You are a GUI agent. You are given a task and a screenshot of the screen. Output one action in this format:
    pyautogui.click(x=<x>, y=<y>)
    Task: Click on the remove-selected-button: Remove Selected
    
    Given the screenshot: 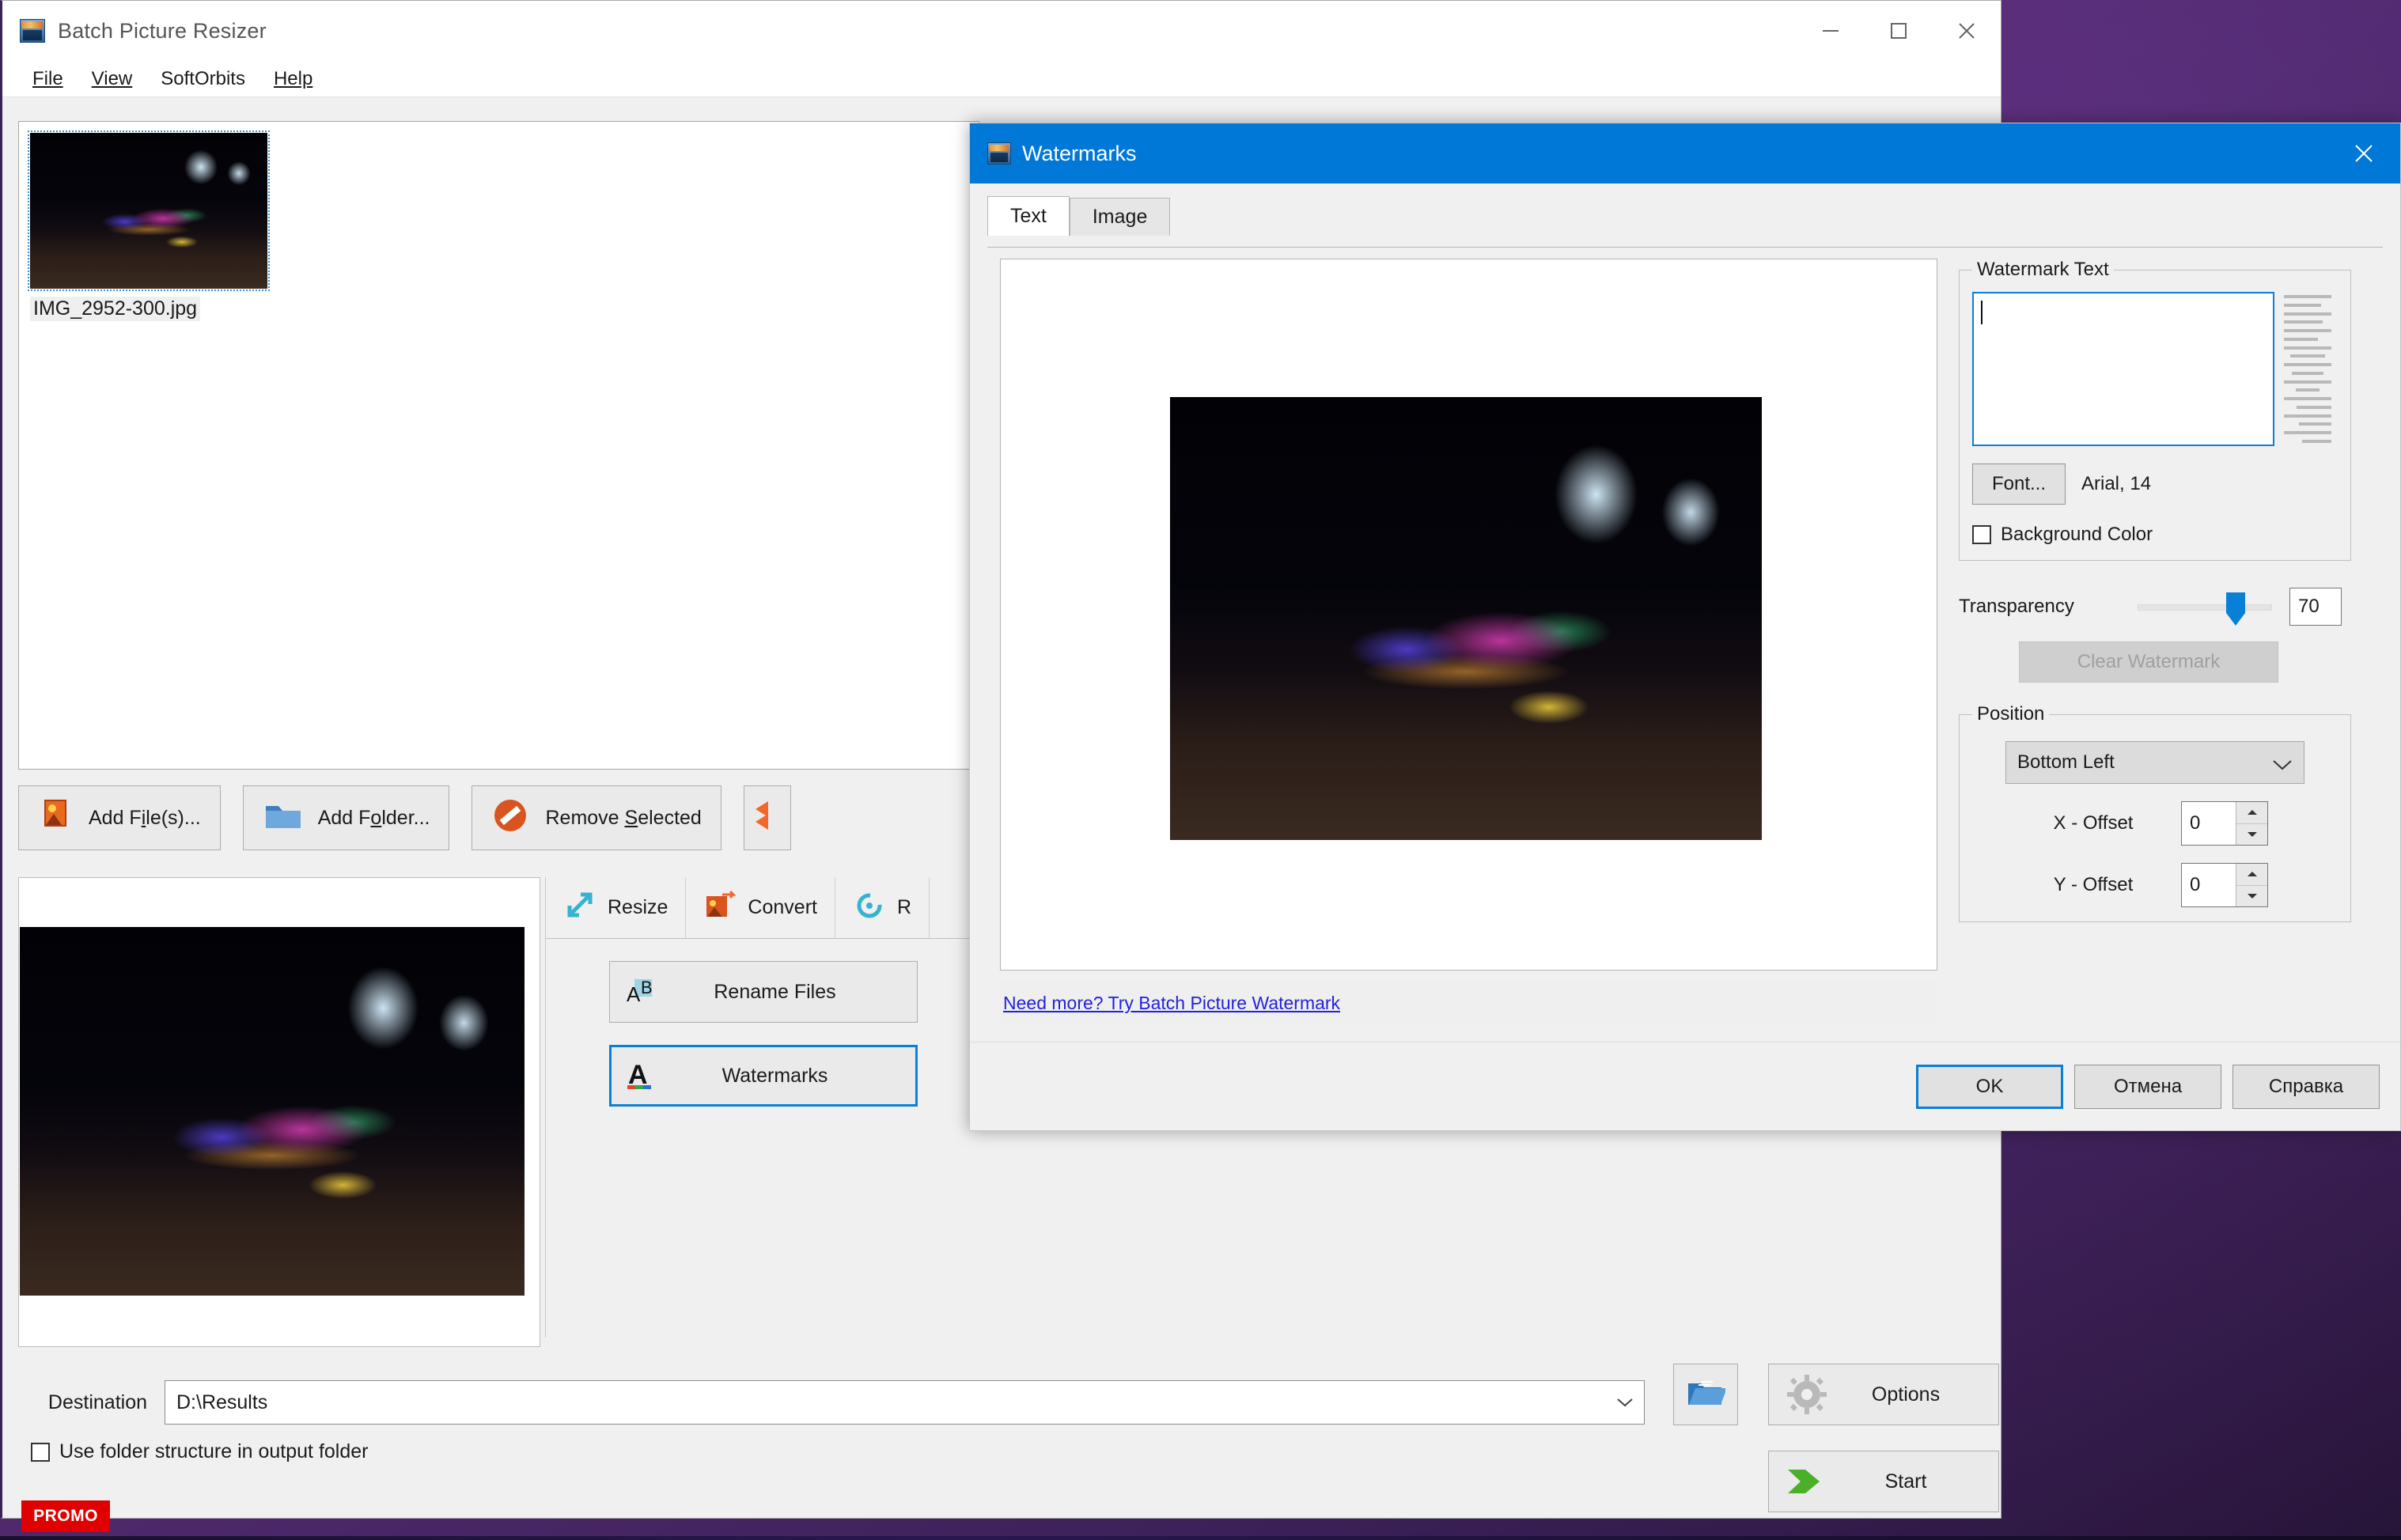 What is the action you would take?
    pyautogui.click(x=596, y=817)
    